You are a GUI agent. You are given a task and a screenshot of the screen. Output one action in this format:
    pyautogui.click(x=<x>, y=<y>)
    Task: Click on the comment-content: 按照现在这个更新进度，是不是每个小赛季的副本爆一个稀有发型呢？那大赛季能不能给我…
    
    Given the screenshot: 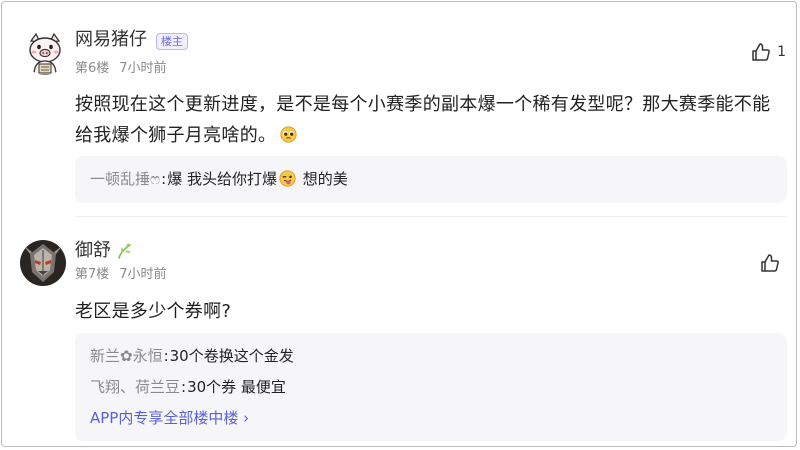 What is the action you would take?
    pyautogui.click(x=431, y=121)
    